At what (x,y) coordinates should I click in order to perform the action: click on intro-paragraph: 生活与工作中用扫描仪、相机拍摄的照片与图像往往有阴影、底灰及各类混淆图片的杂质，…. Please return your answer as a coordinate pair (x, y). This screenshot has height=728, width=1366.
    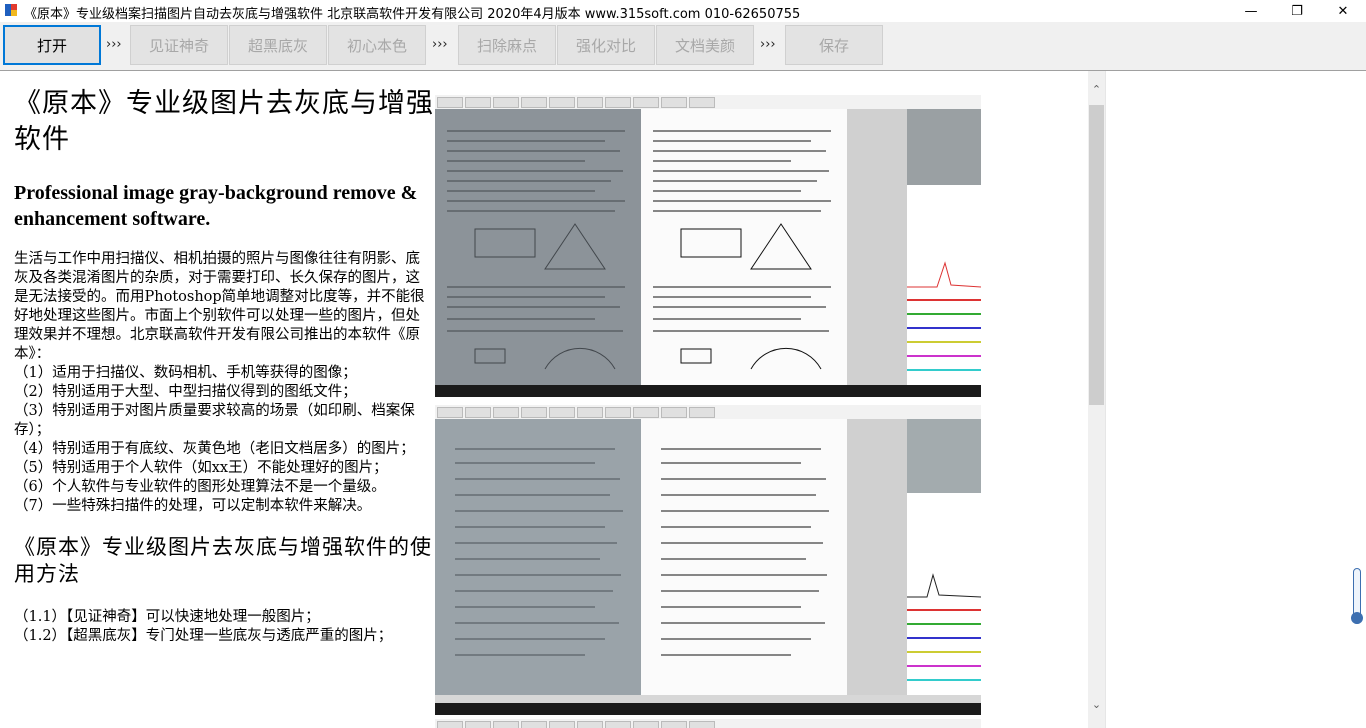
    Looking at the image, I should click on (219, 306).